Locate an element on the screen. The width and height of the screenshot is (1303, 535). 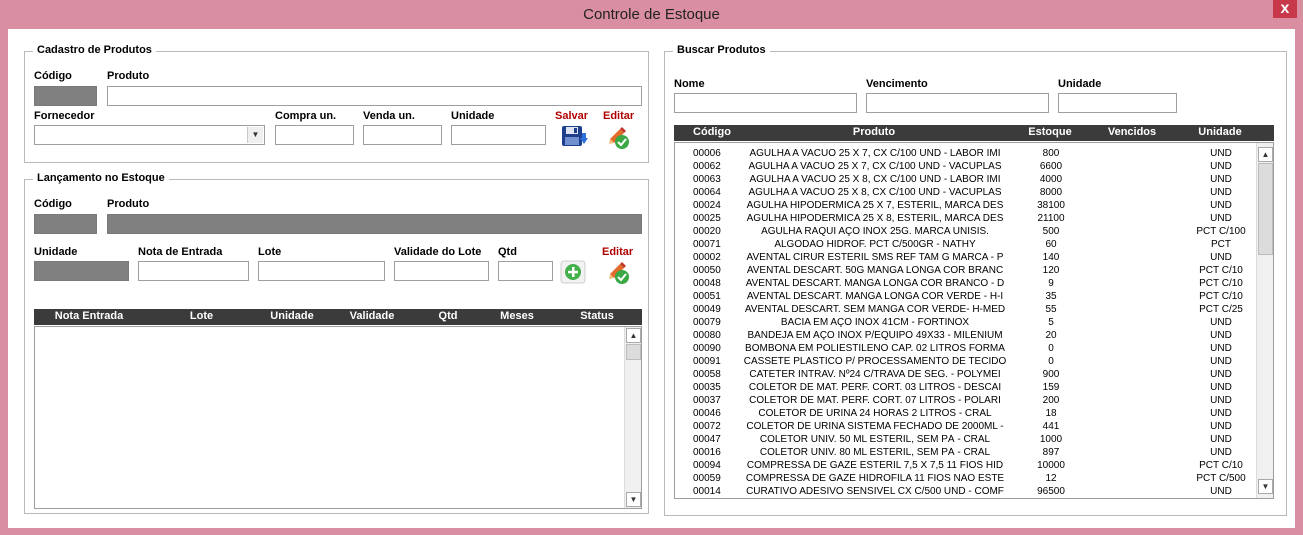
lancamento-scrollbar: ▲ ▼ is located at coordinates (632, 417).